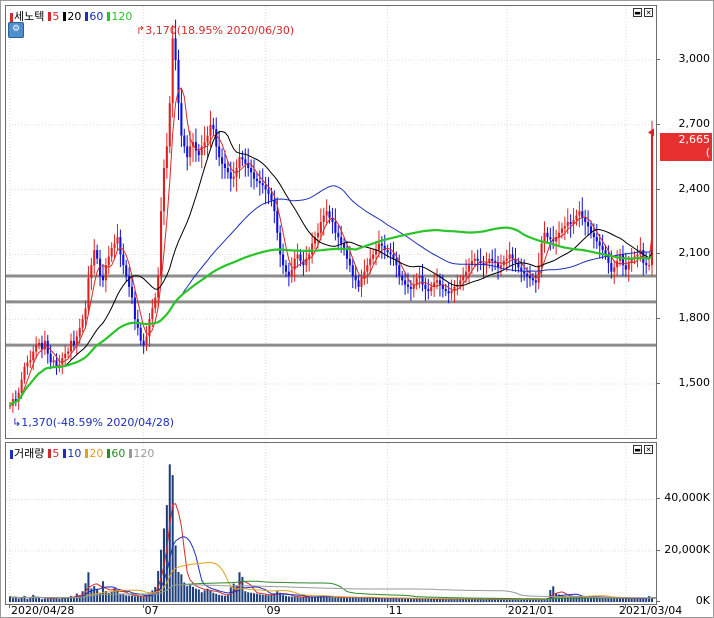 This screenshot has height=618, width=714. I want to click on vma-5-line, so click(332, 551).